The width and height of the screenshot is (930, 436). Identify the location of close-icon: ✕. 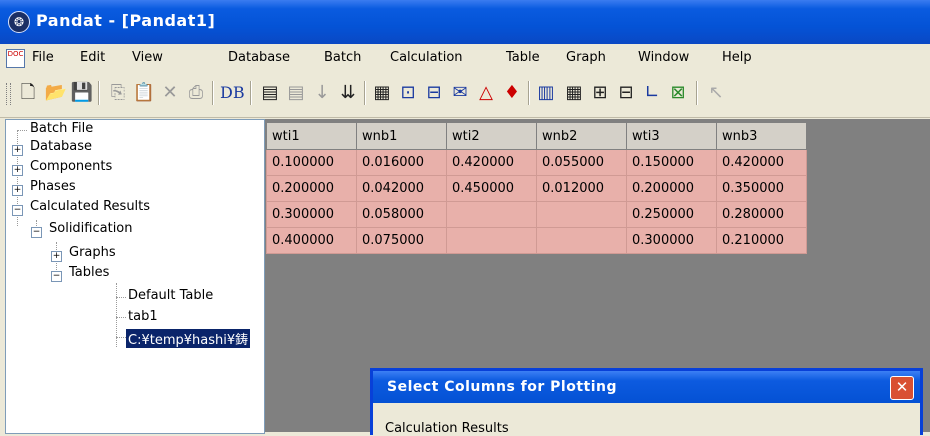
(902, 388).